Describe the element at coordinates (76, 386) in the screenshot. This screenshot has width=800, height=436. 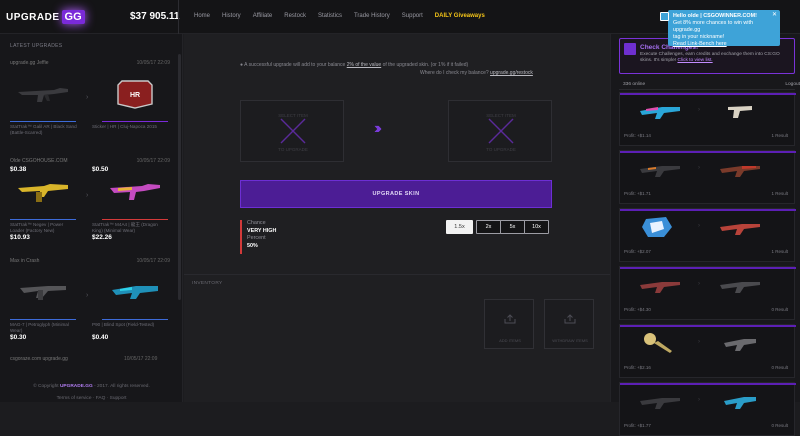
I see `footer-brand-link: UPGRADE.GG` at that location.